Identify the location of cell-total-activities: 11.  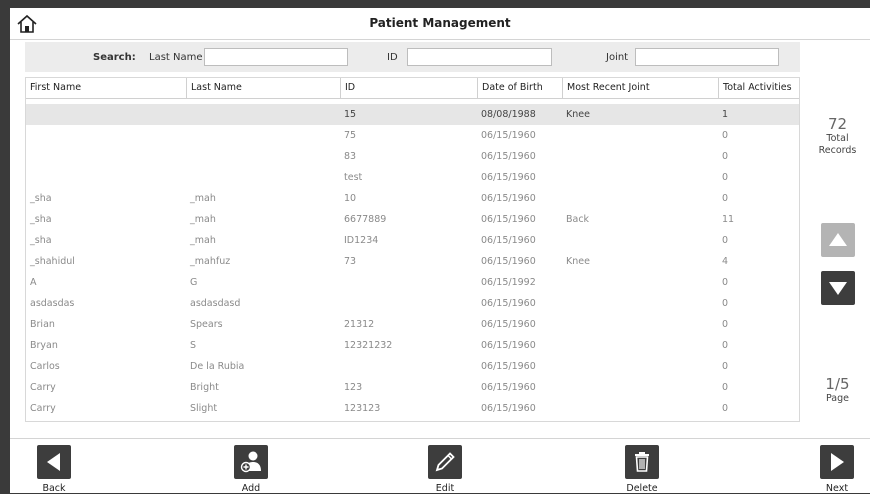
(728, 219).